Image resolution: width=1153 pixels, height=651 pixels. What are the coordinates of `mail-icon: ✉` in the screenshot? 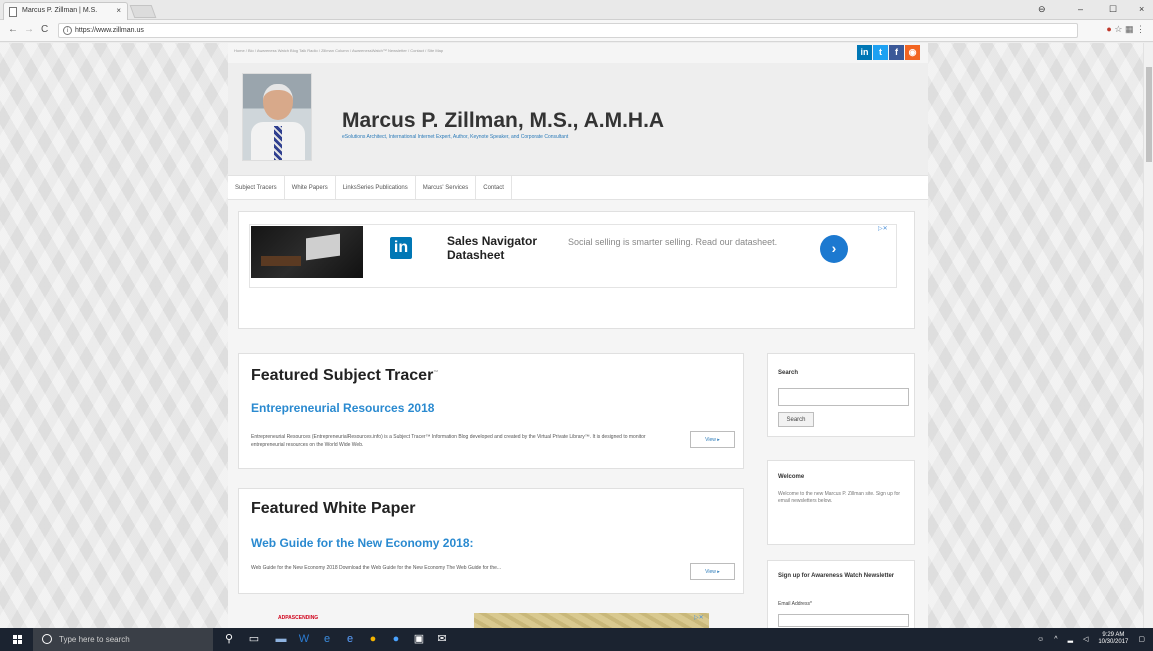 It's located at (442, 639).